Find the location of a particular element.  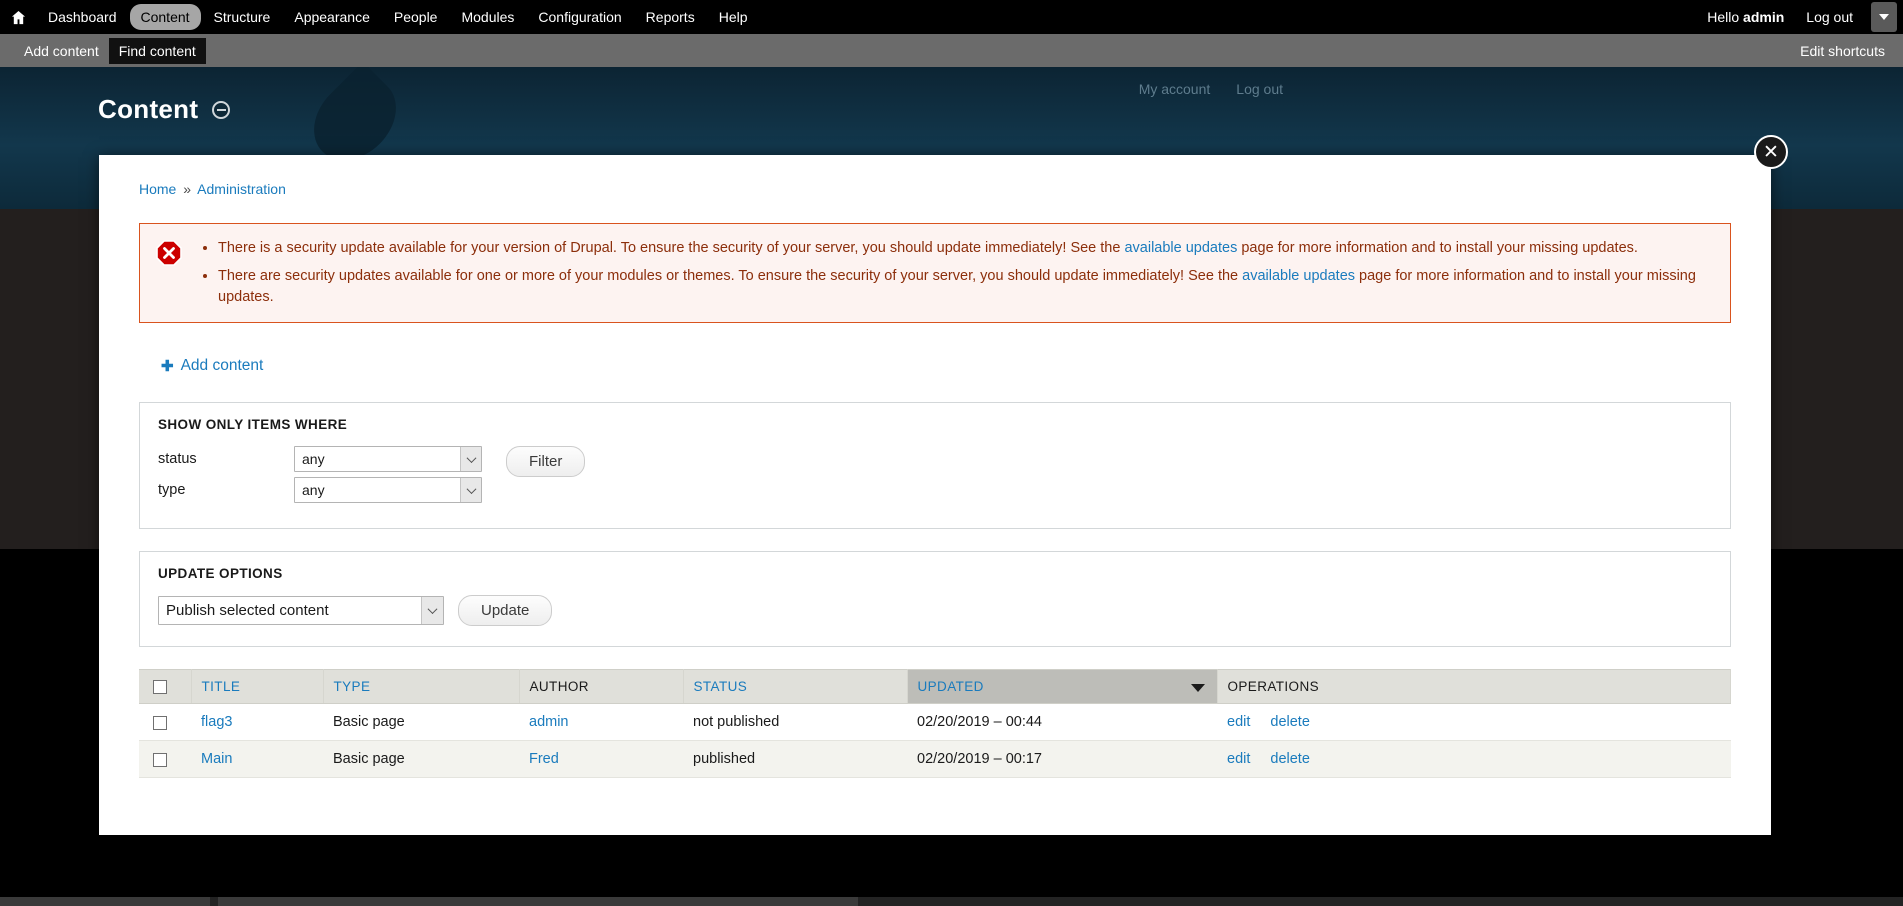

cell-author: admin is located at coordinates (601, 722).